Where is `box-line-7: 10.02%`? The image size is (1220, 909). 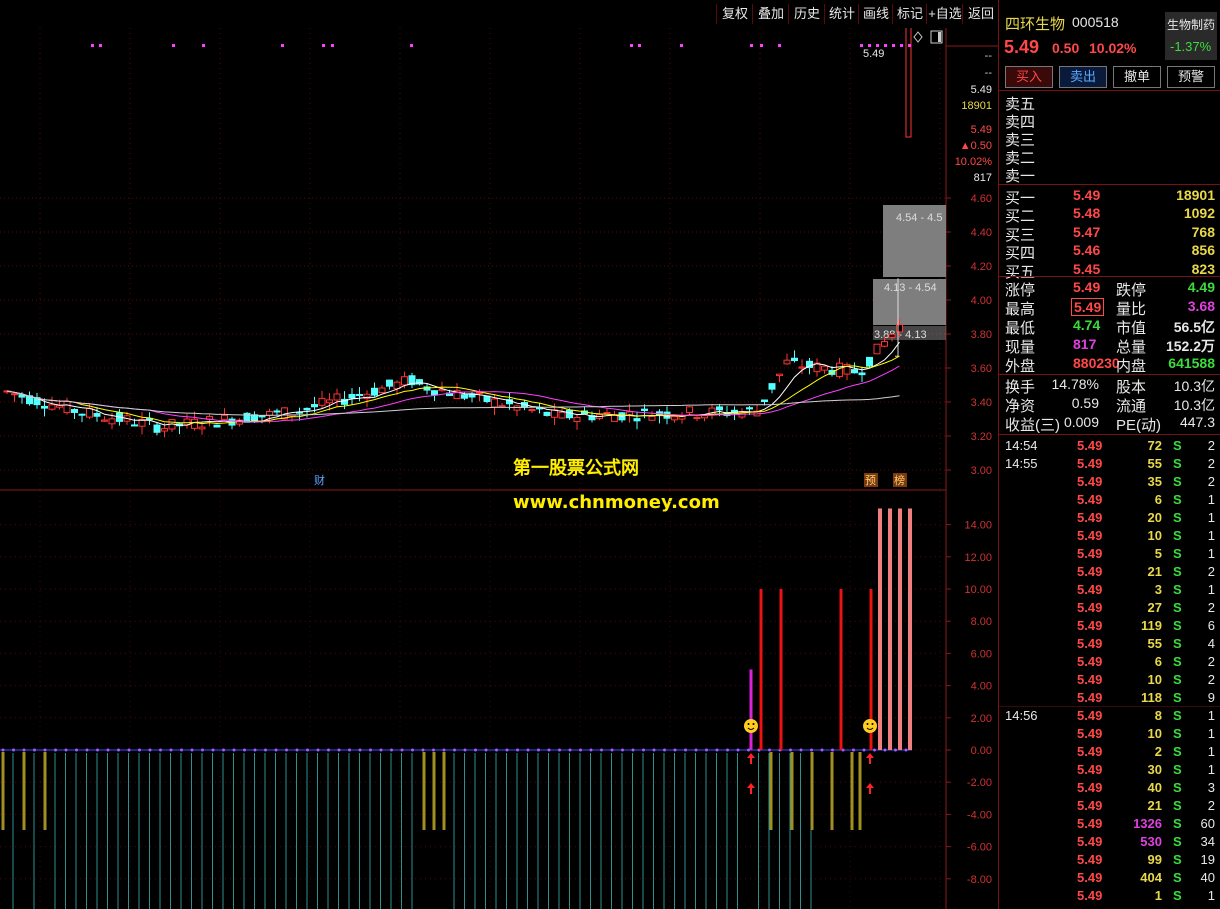 box-line-7: 10.02% is located at coordinates (974, 162).